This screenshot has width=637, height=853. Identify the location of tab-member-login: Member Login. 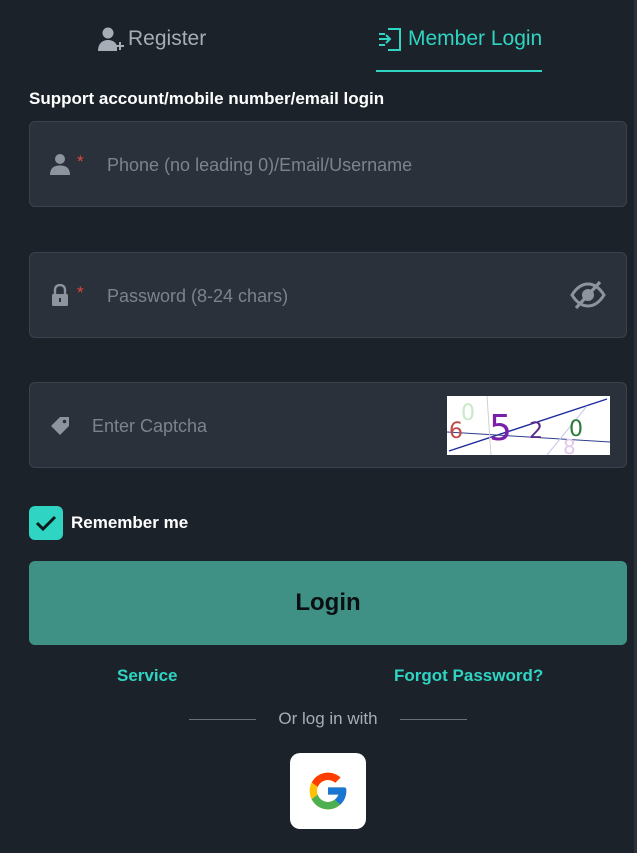
(459, 48).